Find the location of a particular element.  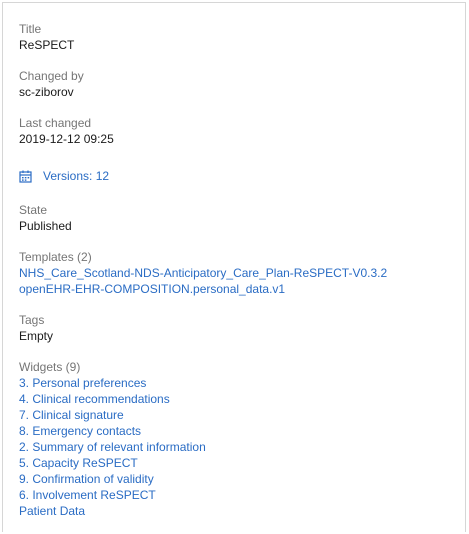

tags-value: Empty is located at coordinates (36, 336).